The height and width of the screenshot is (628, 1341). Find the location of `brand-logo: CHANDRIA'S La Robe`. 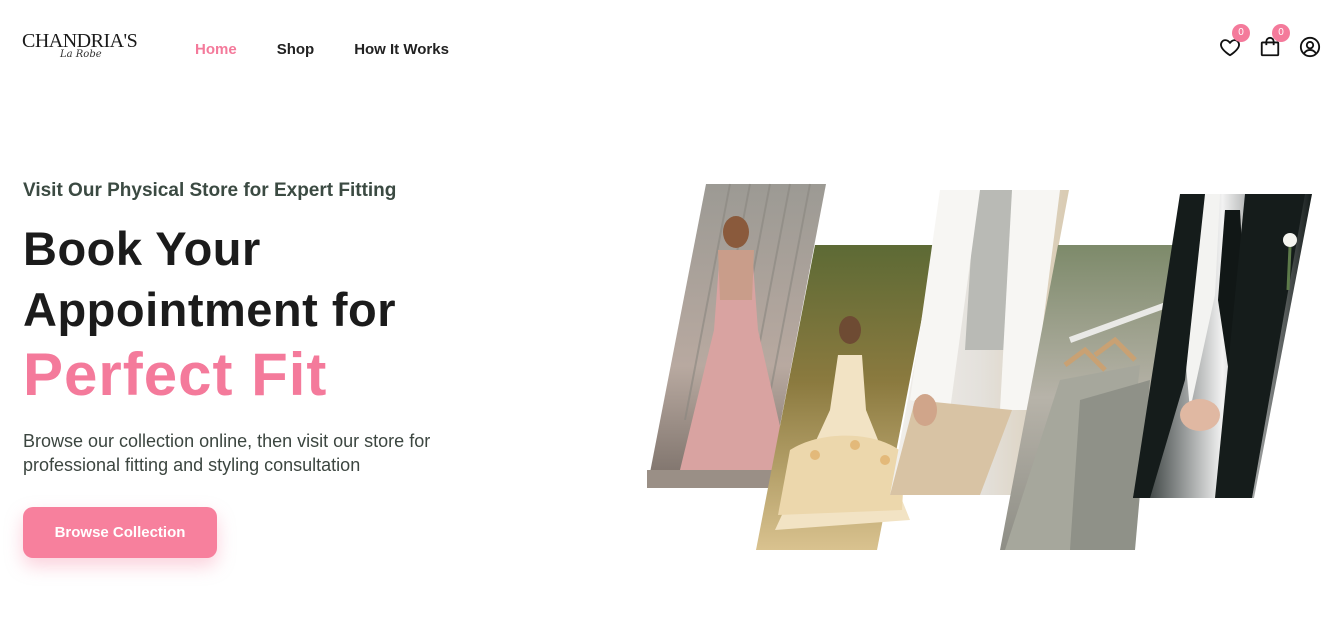

brand-logo: CHANDRIA'S La Robe is located at coordinates (81, 48).